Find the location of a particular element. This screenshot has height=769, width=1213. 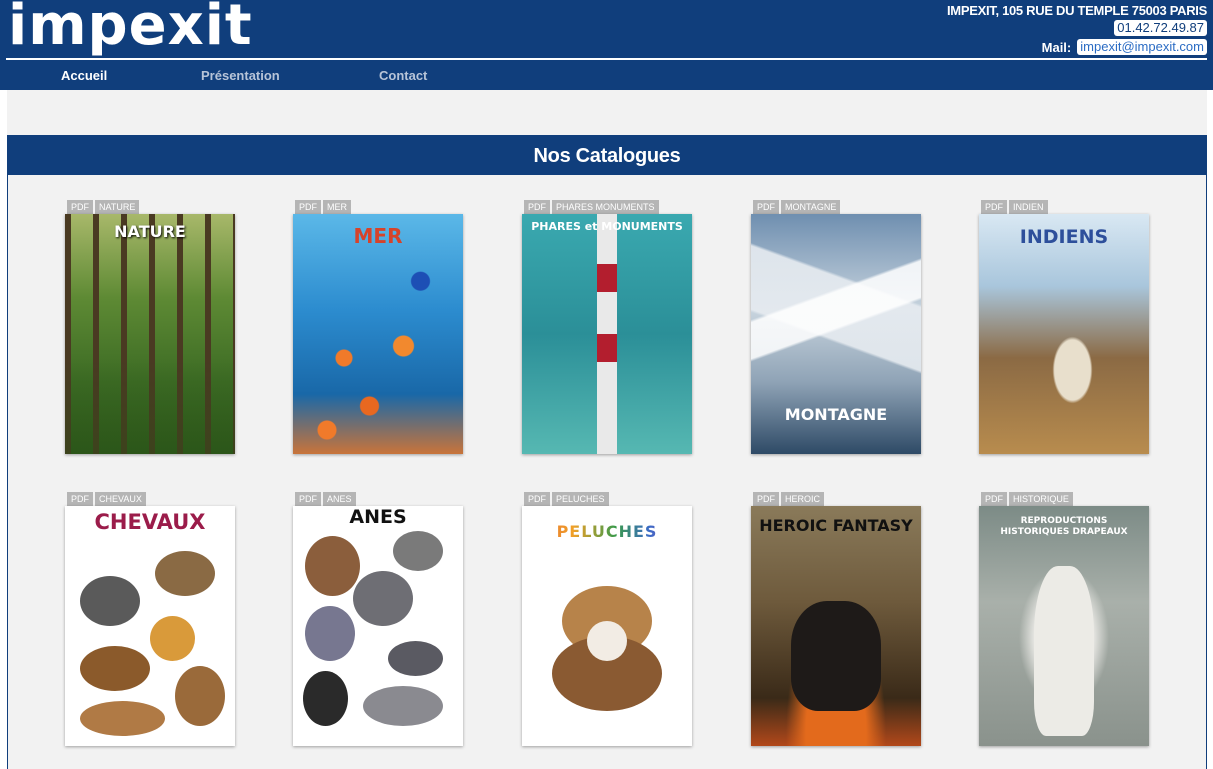

card-tags: PDF NATURE is located at coordinates (152, 207).